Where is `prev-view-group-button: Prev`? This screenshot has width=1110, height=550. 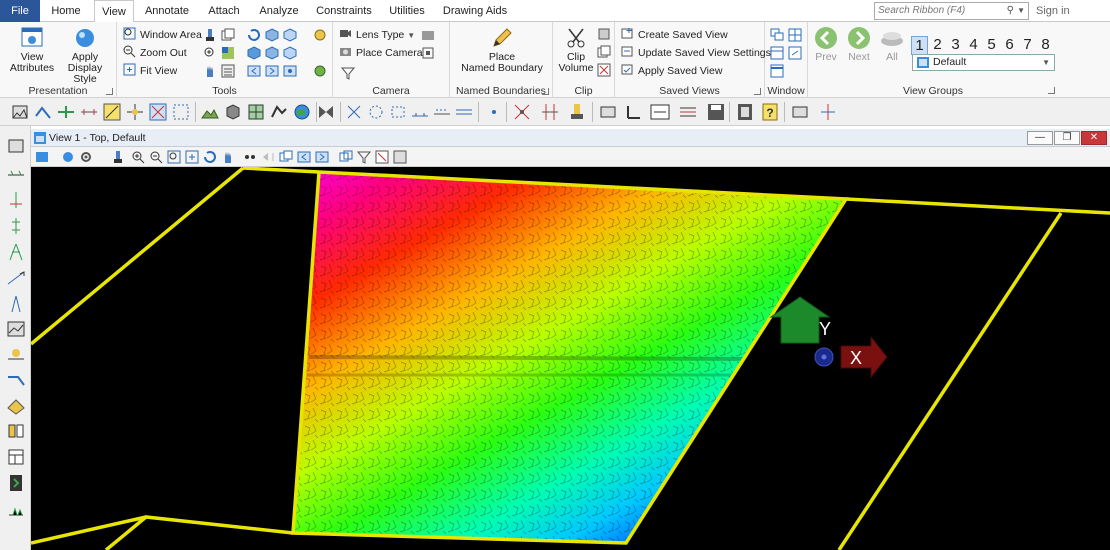 prev-view-group-button: Prev is located at coordinates (826, 44).